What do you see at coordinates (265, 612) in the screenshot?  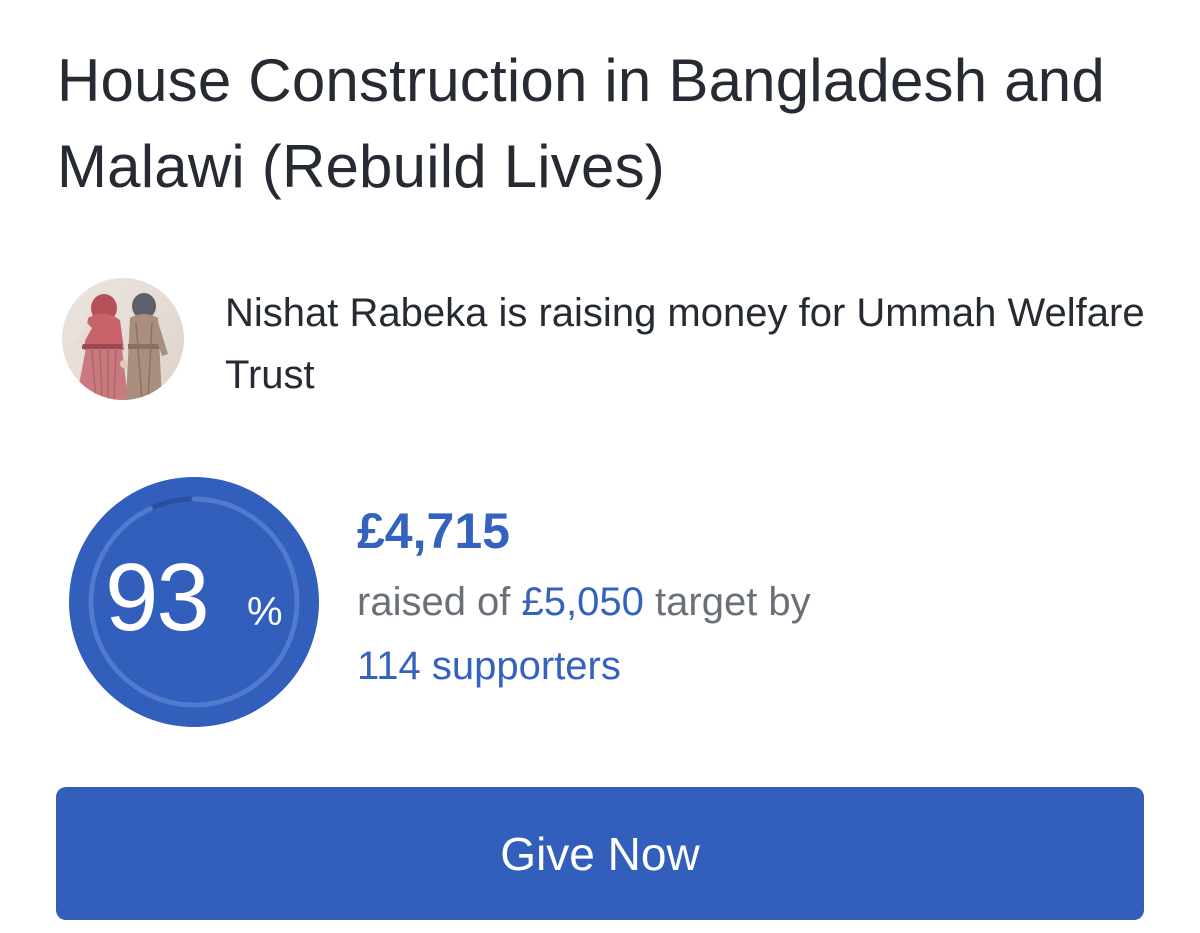 I see `percent-sign: %` at bounding box center [265, 612].